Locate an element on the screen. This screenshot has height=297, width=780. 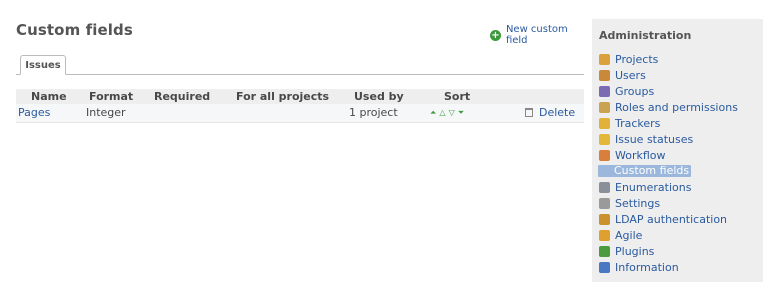
custom-field-used-by: 1 project is located at coordinates (373, 112).